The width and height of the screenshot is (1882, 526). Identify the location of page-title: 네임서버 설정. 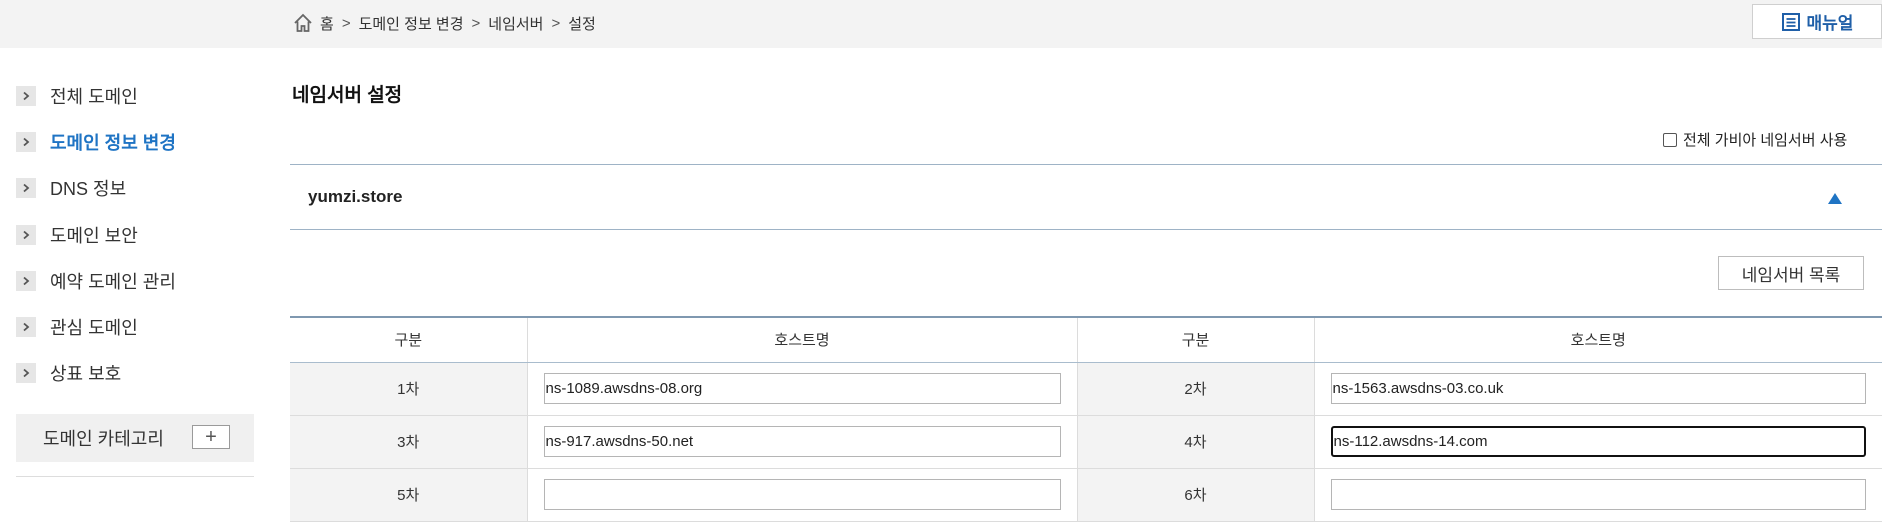
(347, 95).